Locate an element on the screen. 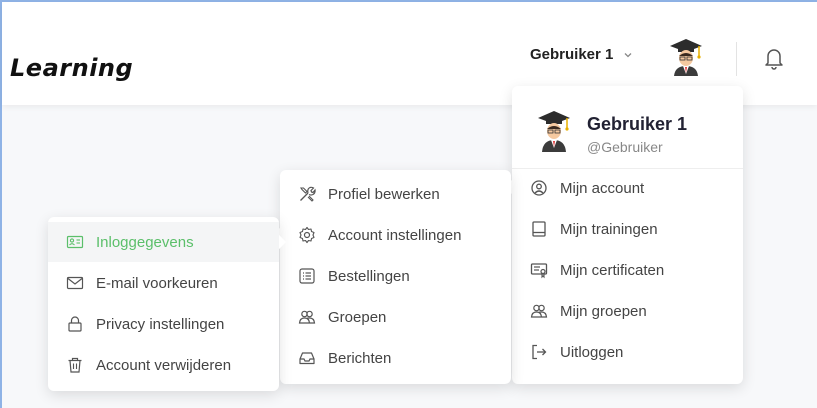 This screenshot has height=408, width=817. avatar is located at coordinates (686, 56).